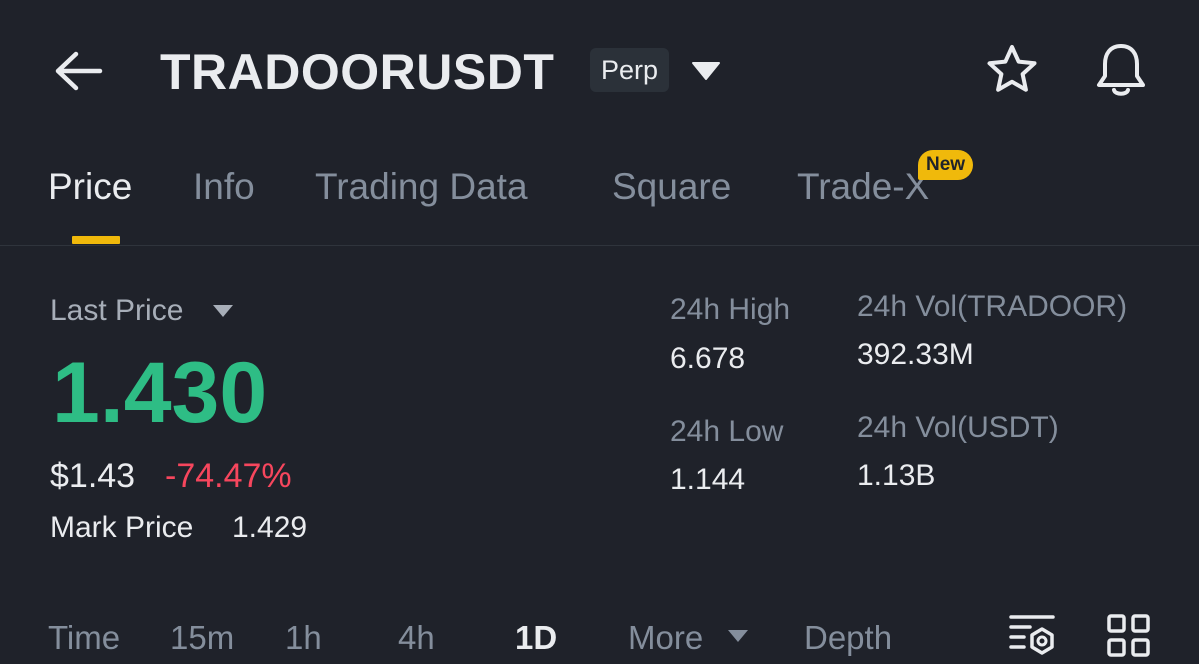  Describe the element at coordinates (727, 431) in the screenshot. I see `low-24h-label: 24h Low` at that location.